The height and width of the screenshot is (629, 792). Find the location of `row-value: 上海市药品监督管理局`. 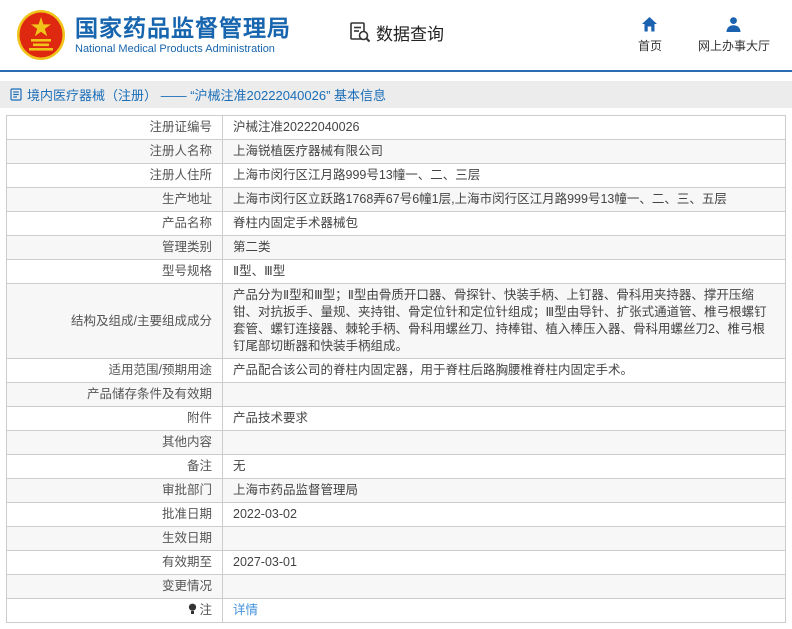

row-value: 上海市药品监督管理局 is located at coordinates (504, 490).